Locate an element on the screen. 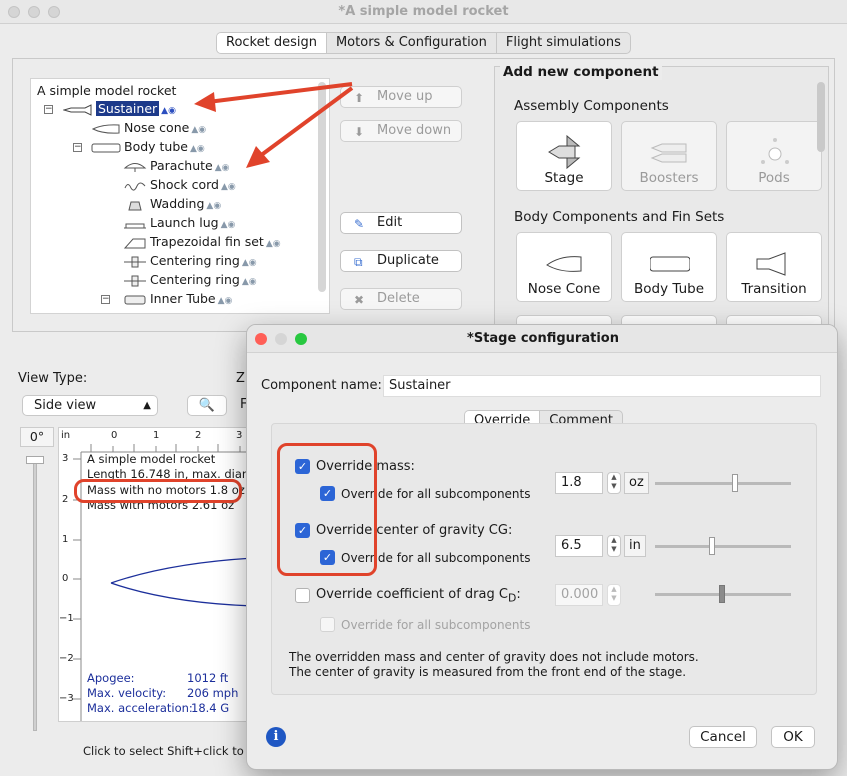 The height and width of the screenshot is (776, 847). edit-button: ✎ Edit is located at coordinates (401, 223).